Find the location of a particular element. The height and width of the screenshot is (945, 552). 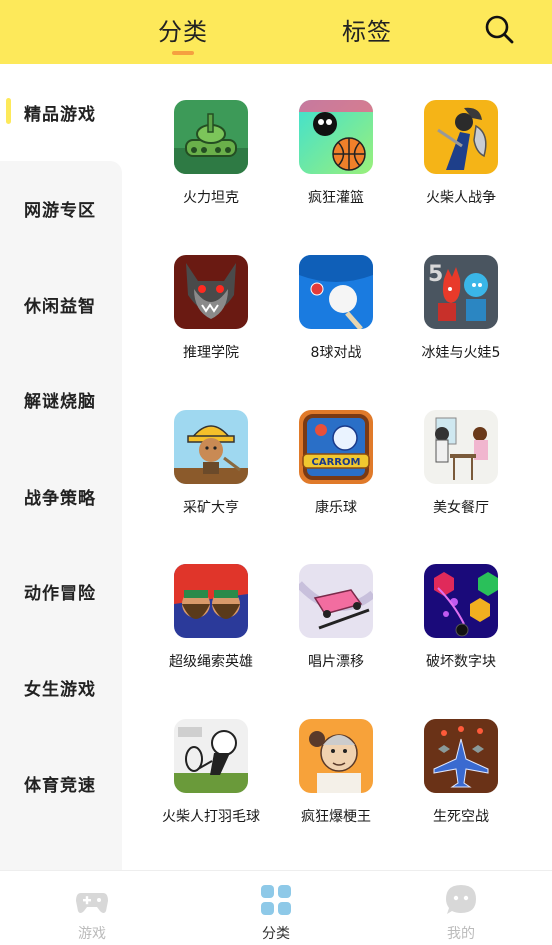

number-blocks-icon is located at coordinates (461, 601).